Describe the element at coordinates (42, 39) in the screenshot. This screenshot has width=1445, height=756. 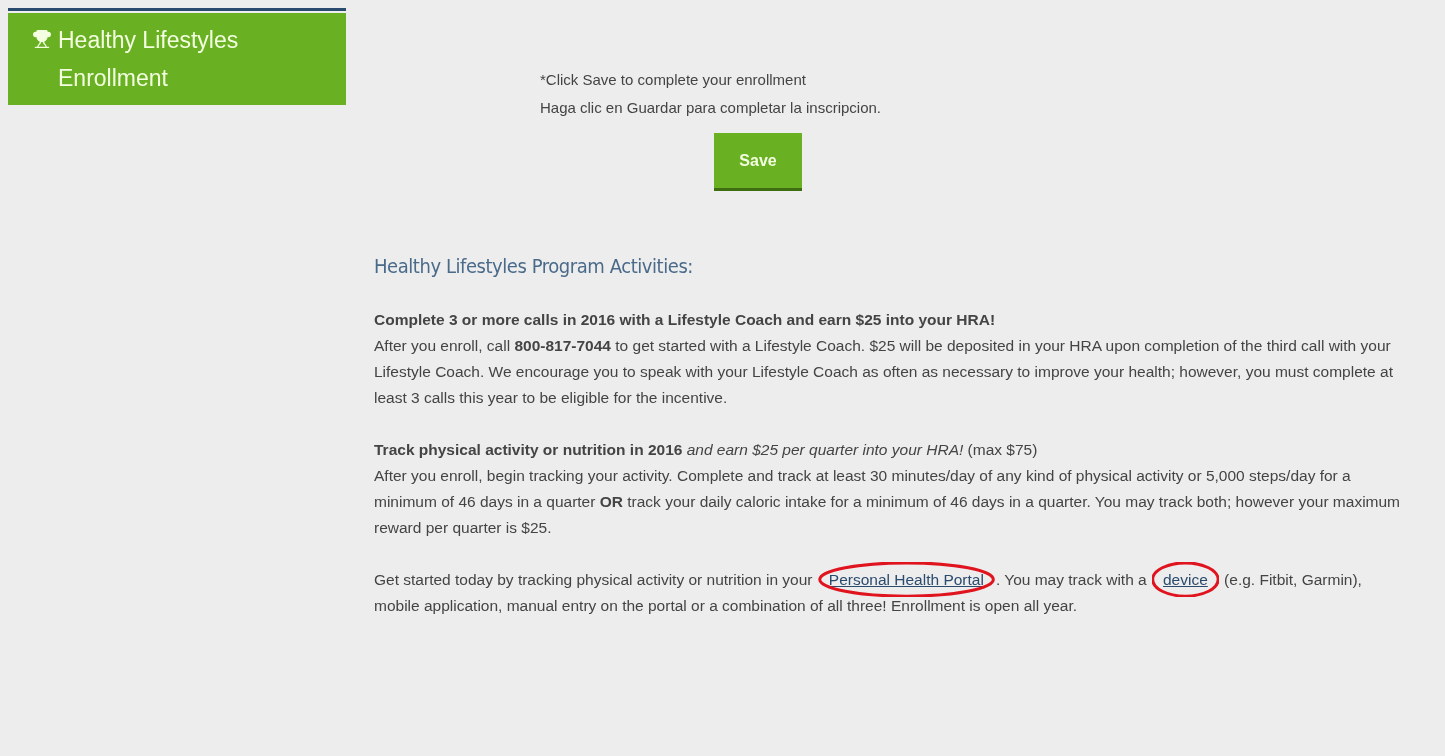
I see `trophy-icon` at that location.